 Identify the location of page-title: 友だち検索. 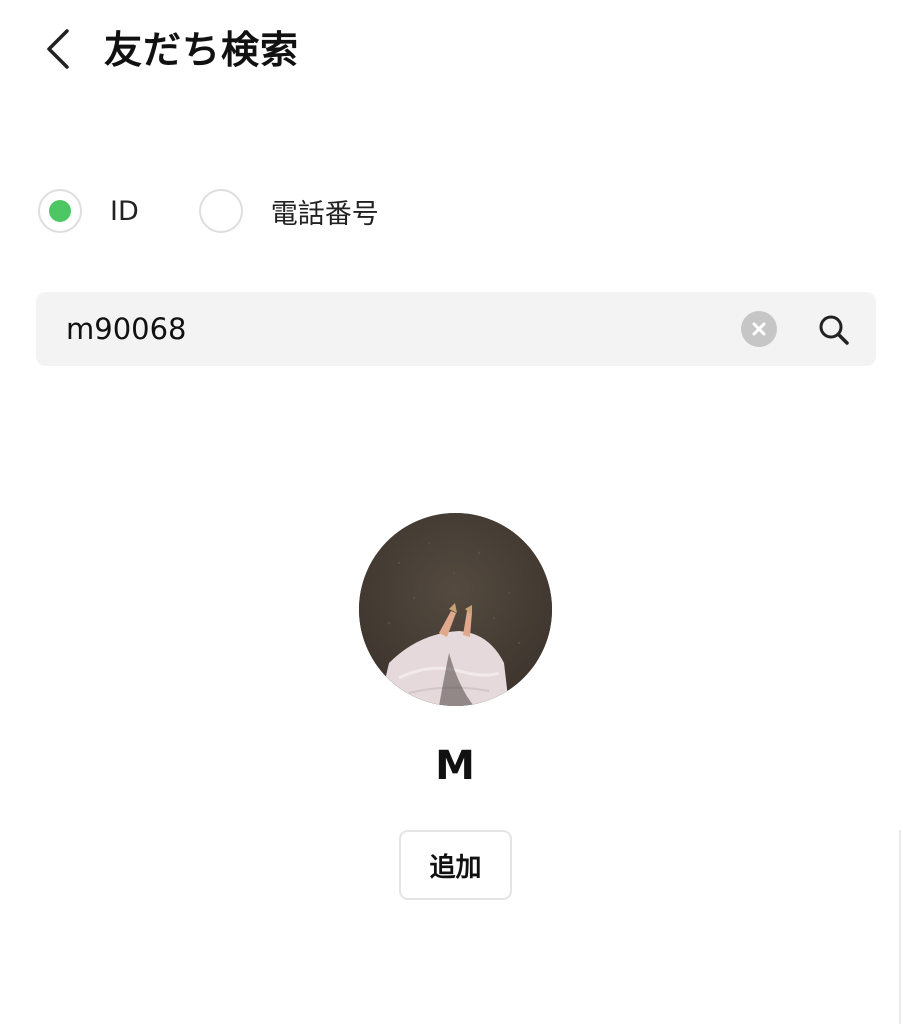
(202, 50).